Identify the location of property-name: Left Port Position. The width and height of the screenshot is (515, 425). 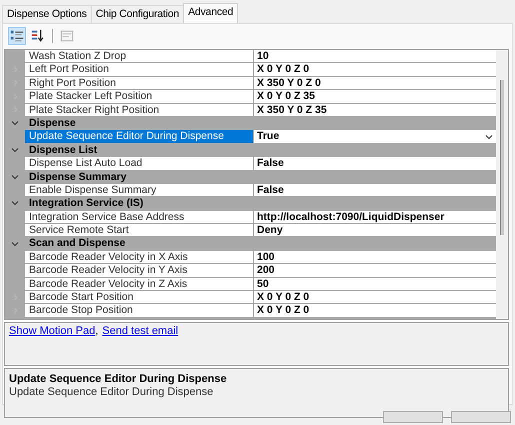
(139, 69).